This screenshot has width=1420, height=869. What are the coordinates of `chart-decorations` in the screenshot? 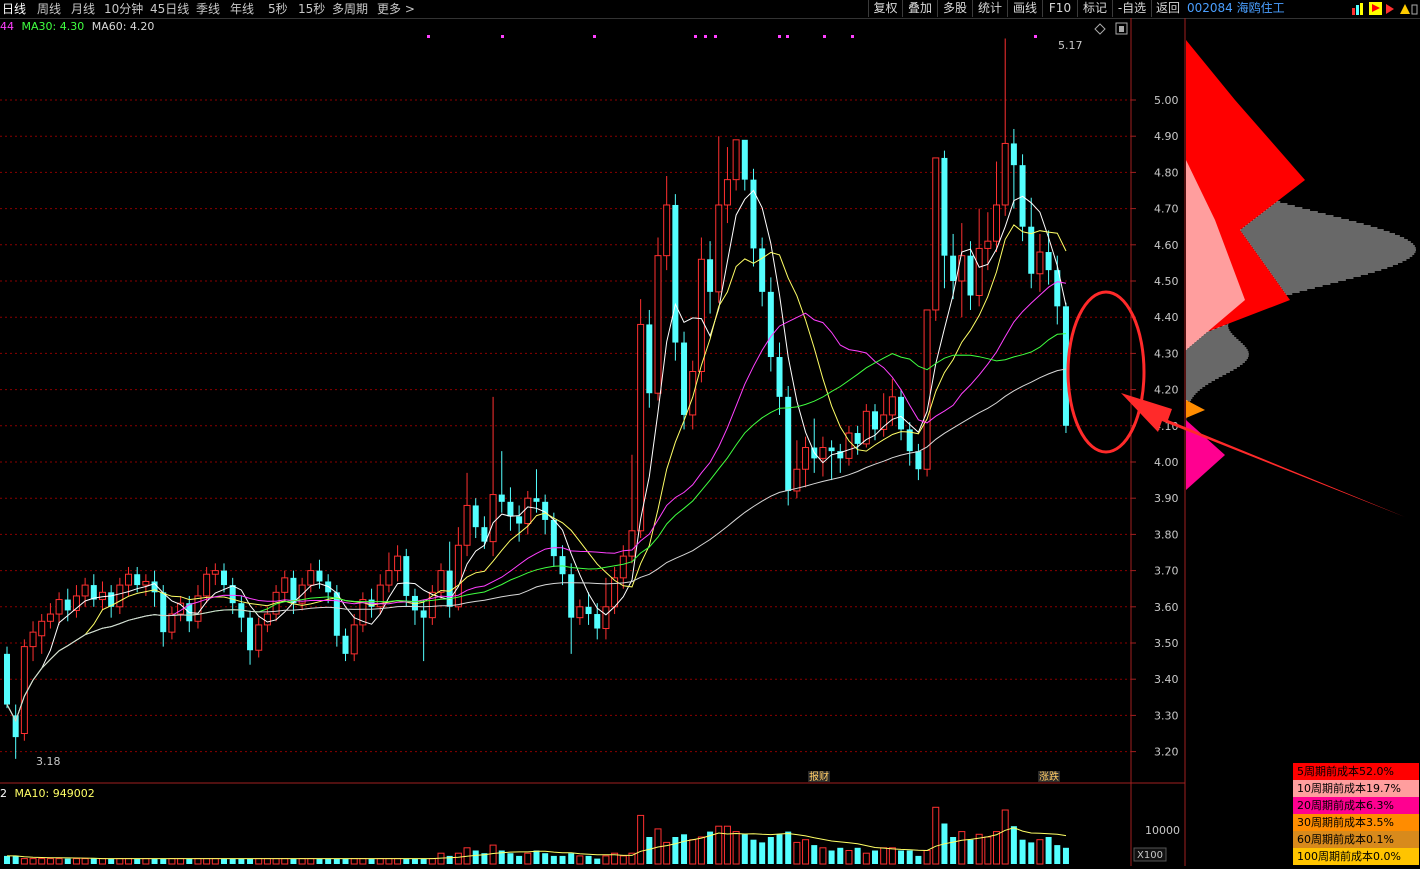 It's located at (732, 36).